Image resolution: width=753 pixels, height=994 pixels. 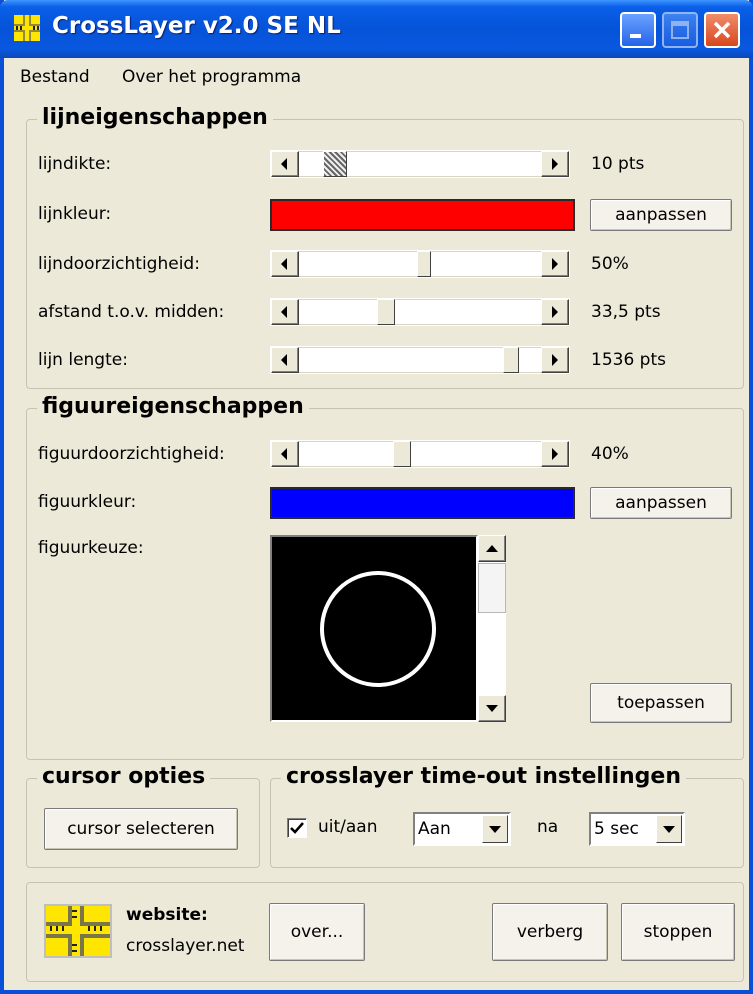 I want to click on line-length-thumb, so click(x=511, y=360).